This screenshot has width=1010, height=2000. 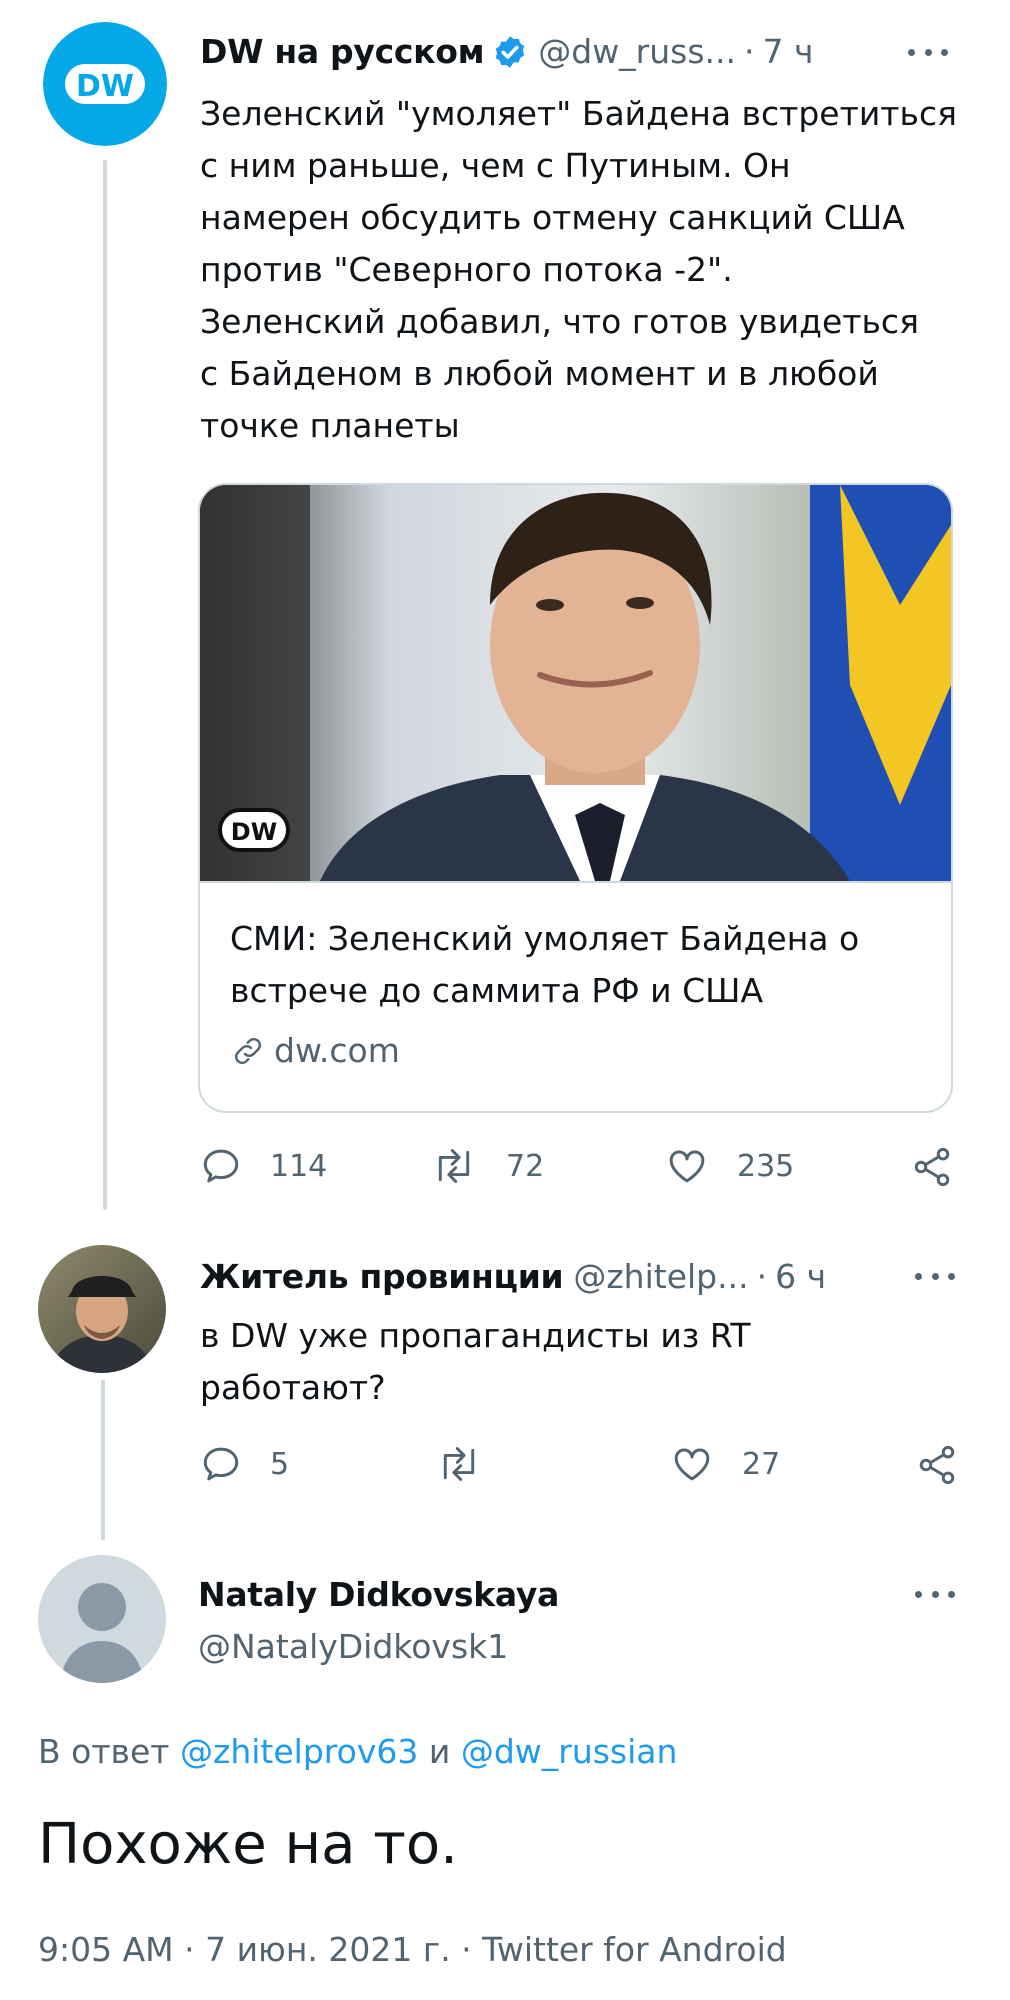 What do you see at coordinates (280, 1464) in the screenshot?
I see `reply-count: 5` at bounding box center [280, 1464].